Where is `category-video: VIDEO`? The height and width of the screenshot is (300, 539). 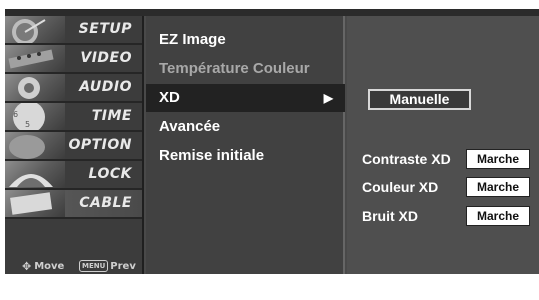 category-video: VIDEO is located at coordinates (73, 59).